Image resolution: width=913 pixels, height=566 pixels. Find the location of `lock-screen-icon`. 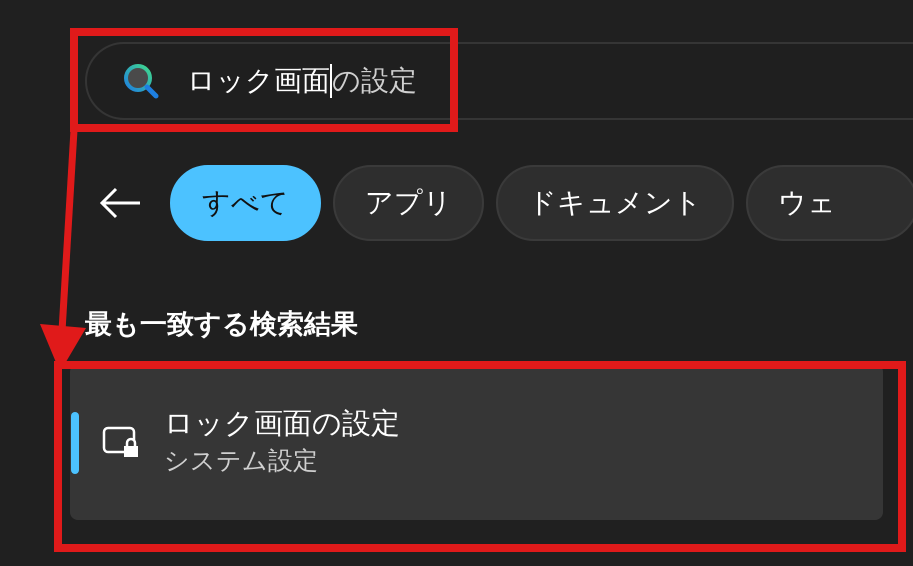

lock-screen-icon is located at coordinates (121, 442).